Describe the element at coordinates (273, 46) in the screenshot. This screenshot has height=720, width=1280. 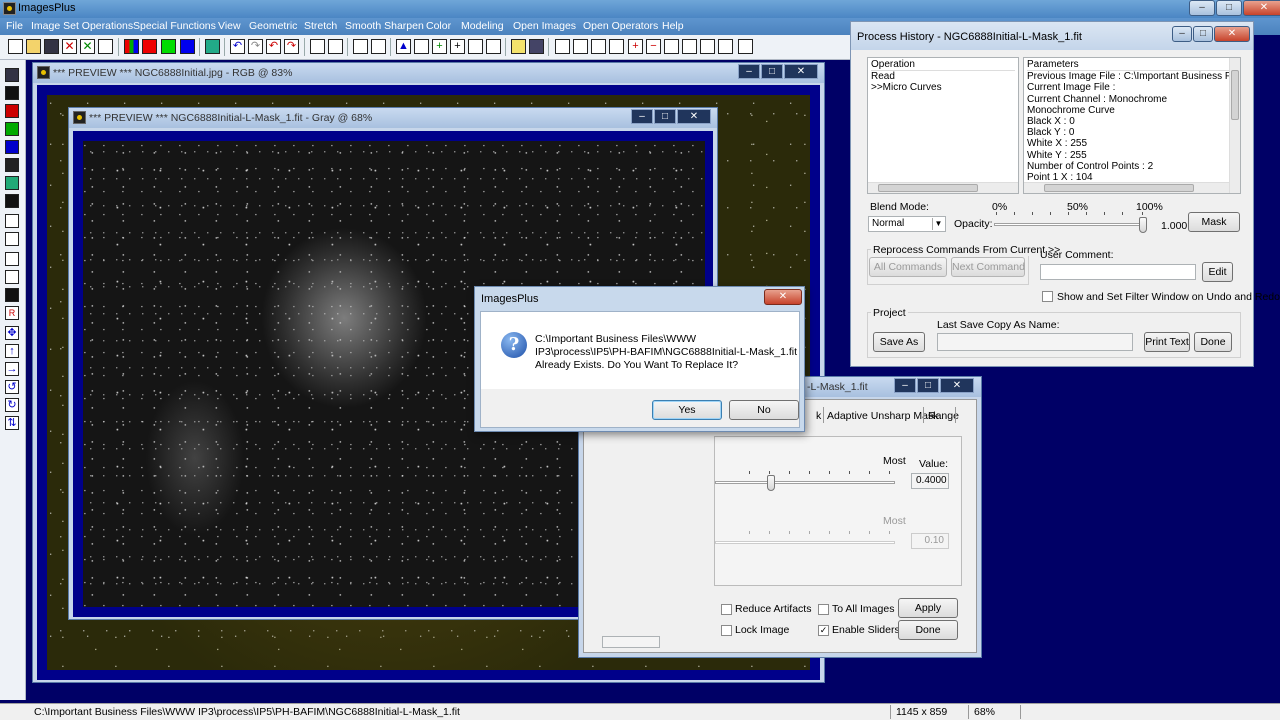
I see `undo-all-icon: ↶` at that location.